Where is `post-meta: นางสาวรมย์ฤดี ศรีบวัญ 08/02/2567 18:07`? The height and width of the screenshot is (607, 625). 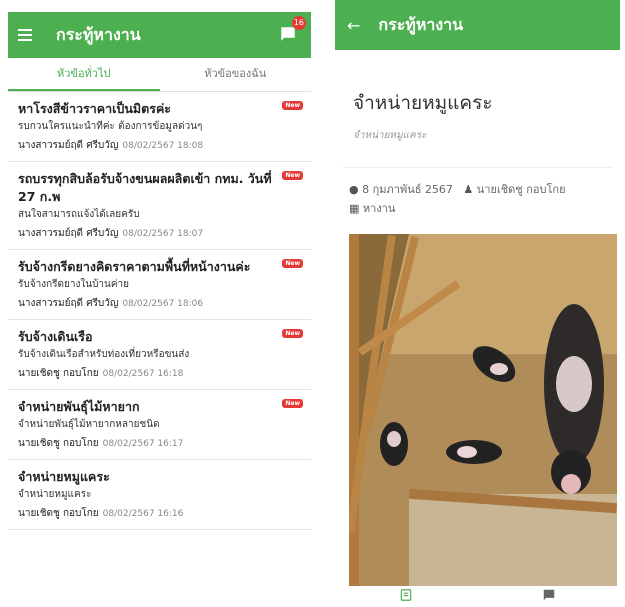
post-meta: นางสาวรมย์ฤดี ศรีบวัญ 08/02/2567 18:07 is located at coordinates (153, 234).